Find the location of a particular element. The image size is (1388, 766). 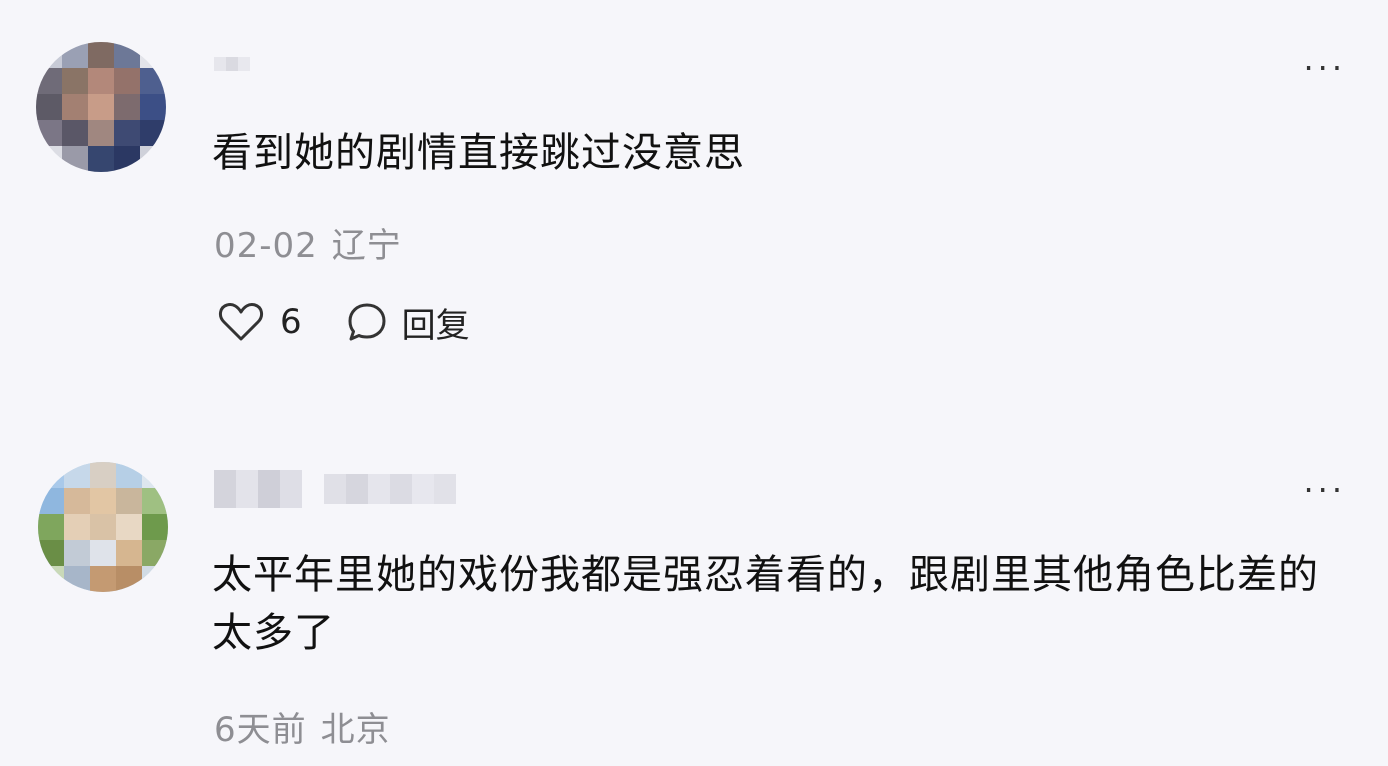

comment-date: 6天前 is located at coordinates (260, 730).